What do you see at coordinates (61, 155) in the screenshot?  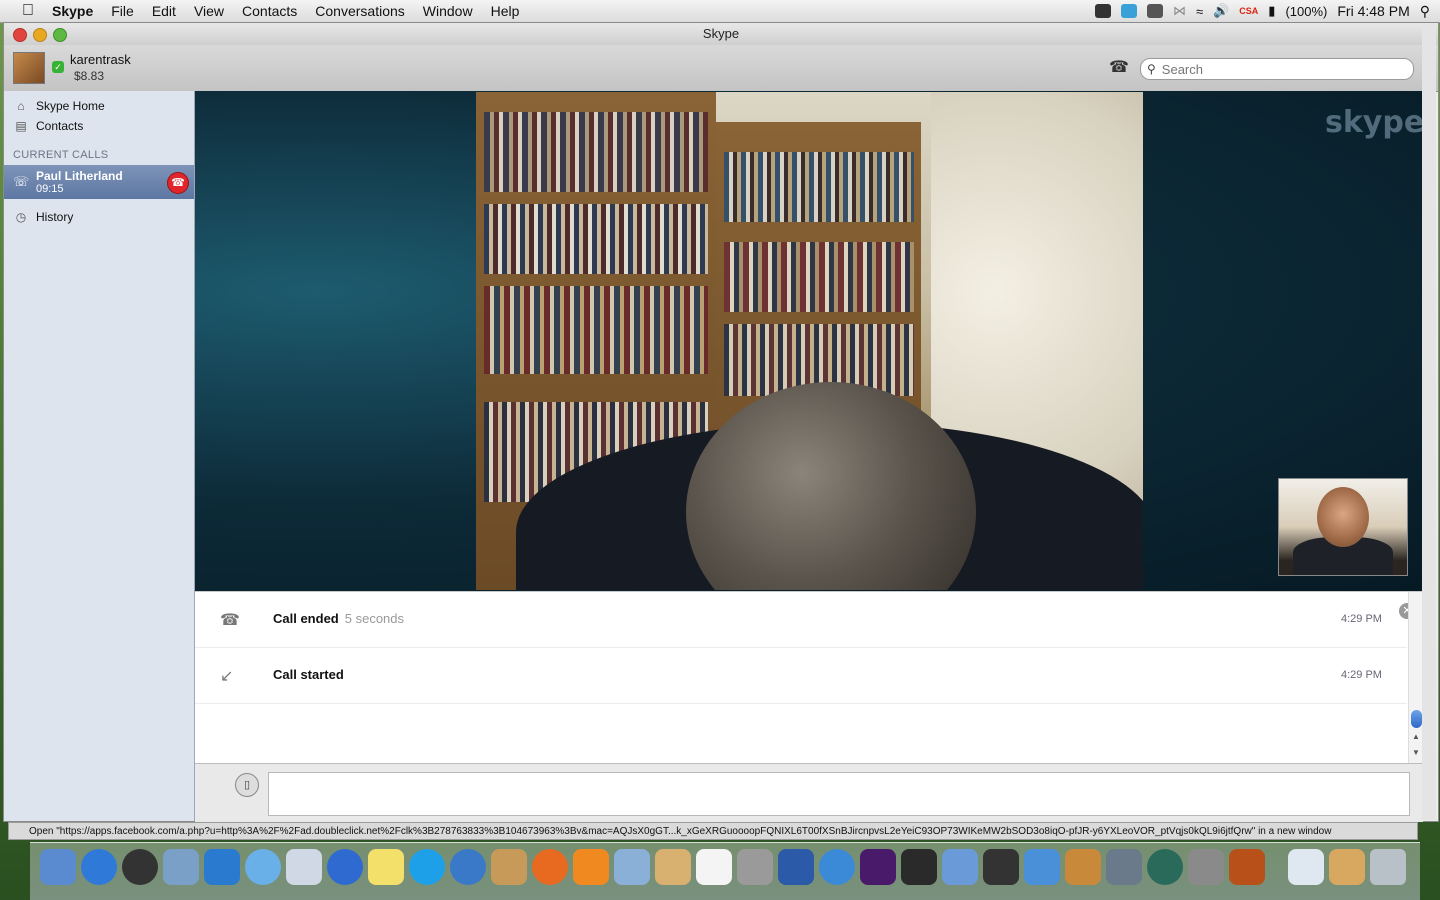 I see `current-calls-header: CURRENT CALLS` at bounding box center [61, 155].